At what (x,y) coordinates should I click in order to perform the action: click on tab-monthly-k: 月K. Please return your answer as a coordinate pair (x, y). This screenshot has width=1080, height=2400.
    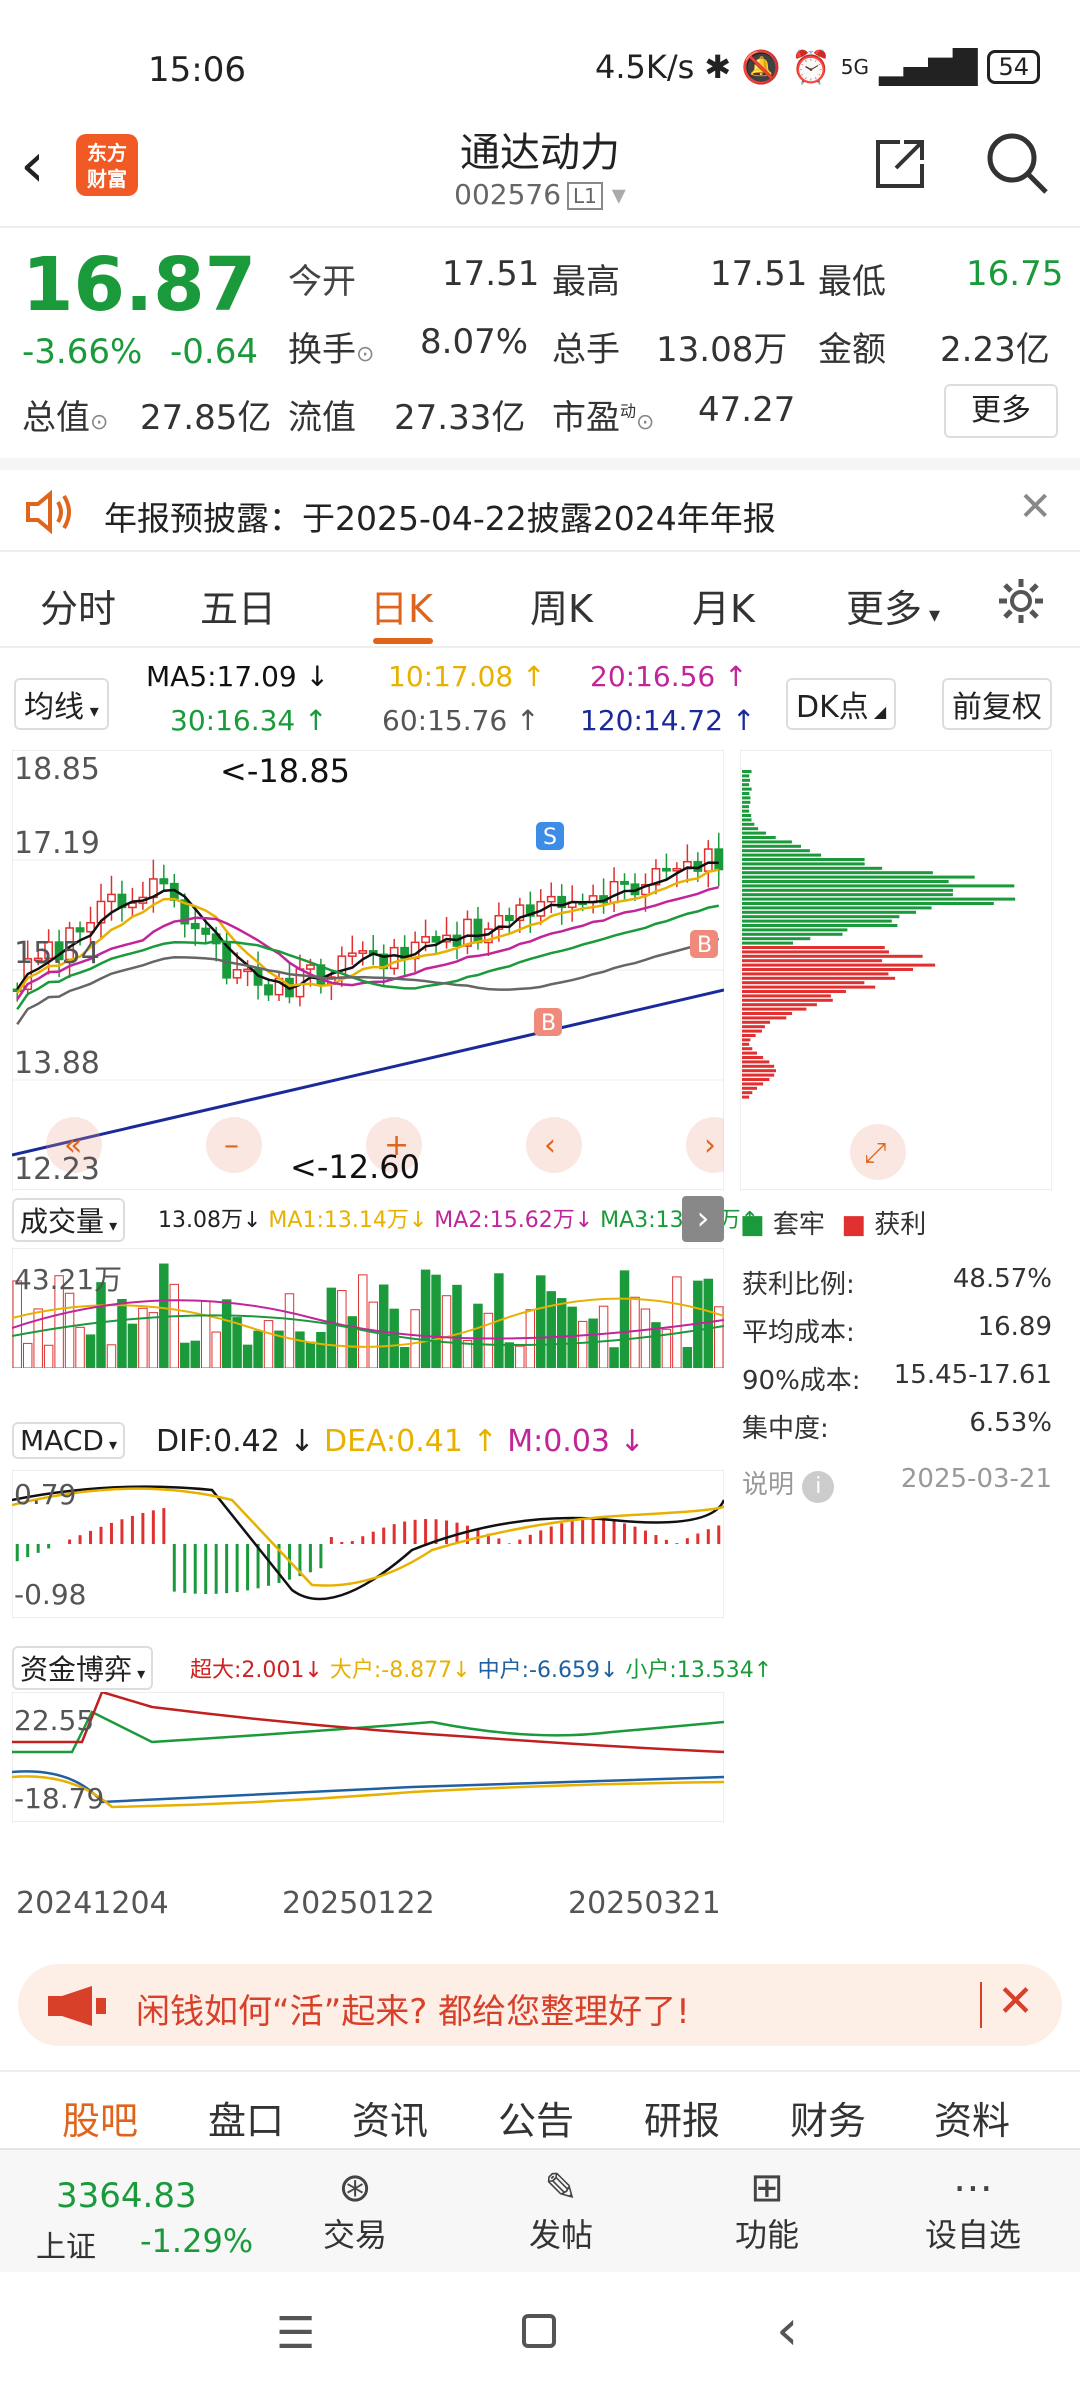
    Looking at the image, I should click on (723, 605).